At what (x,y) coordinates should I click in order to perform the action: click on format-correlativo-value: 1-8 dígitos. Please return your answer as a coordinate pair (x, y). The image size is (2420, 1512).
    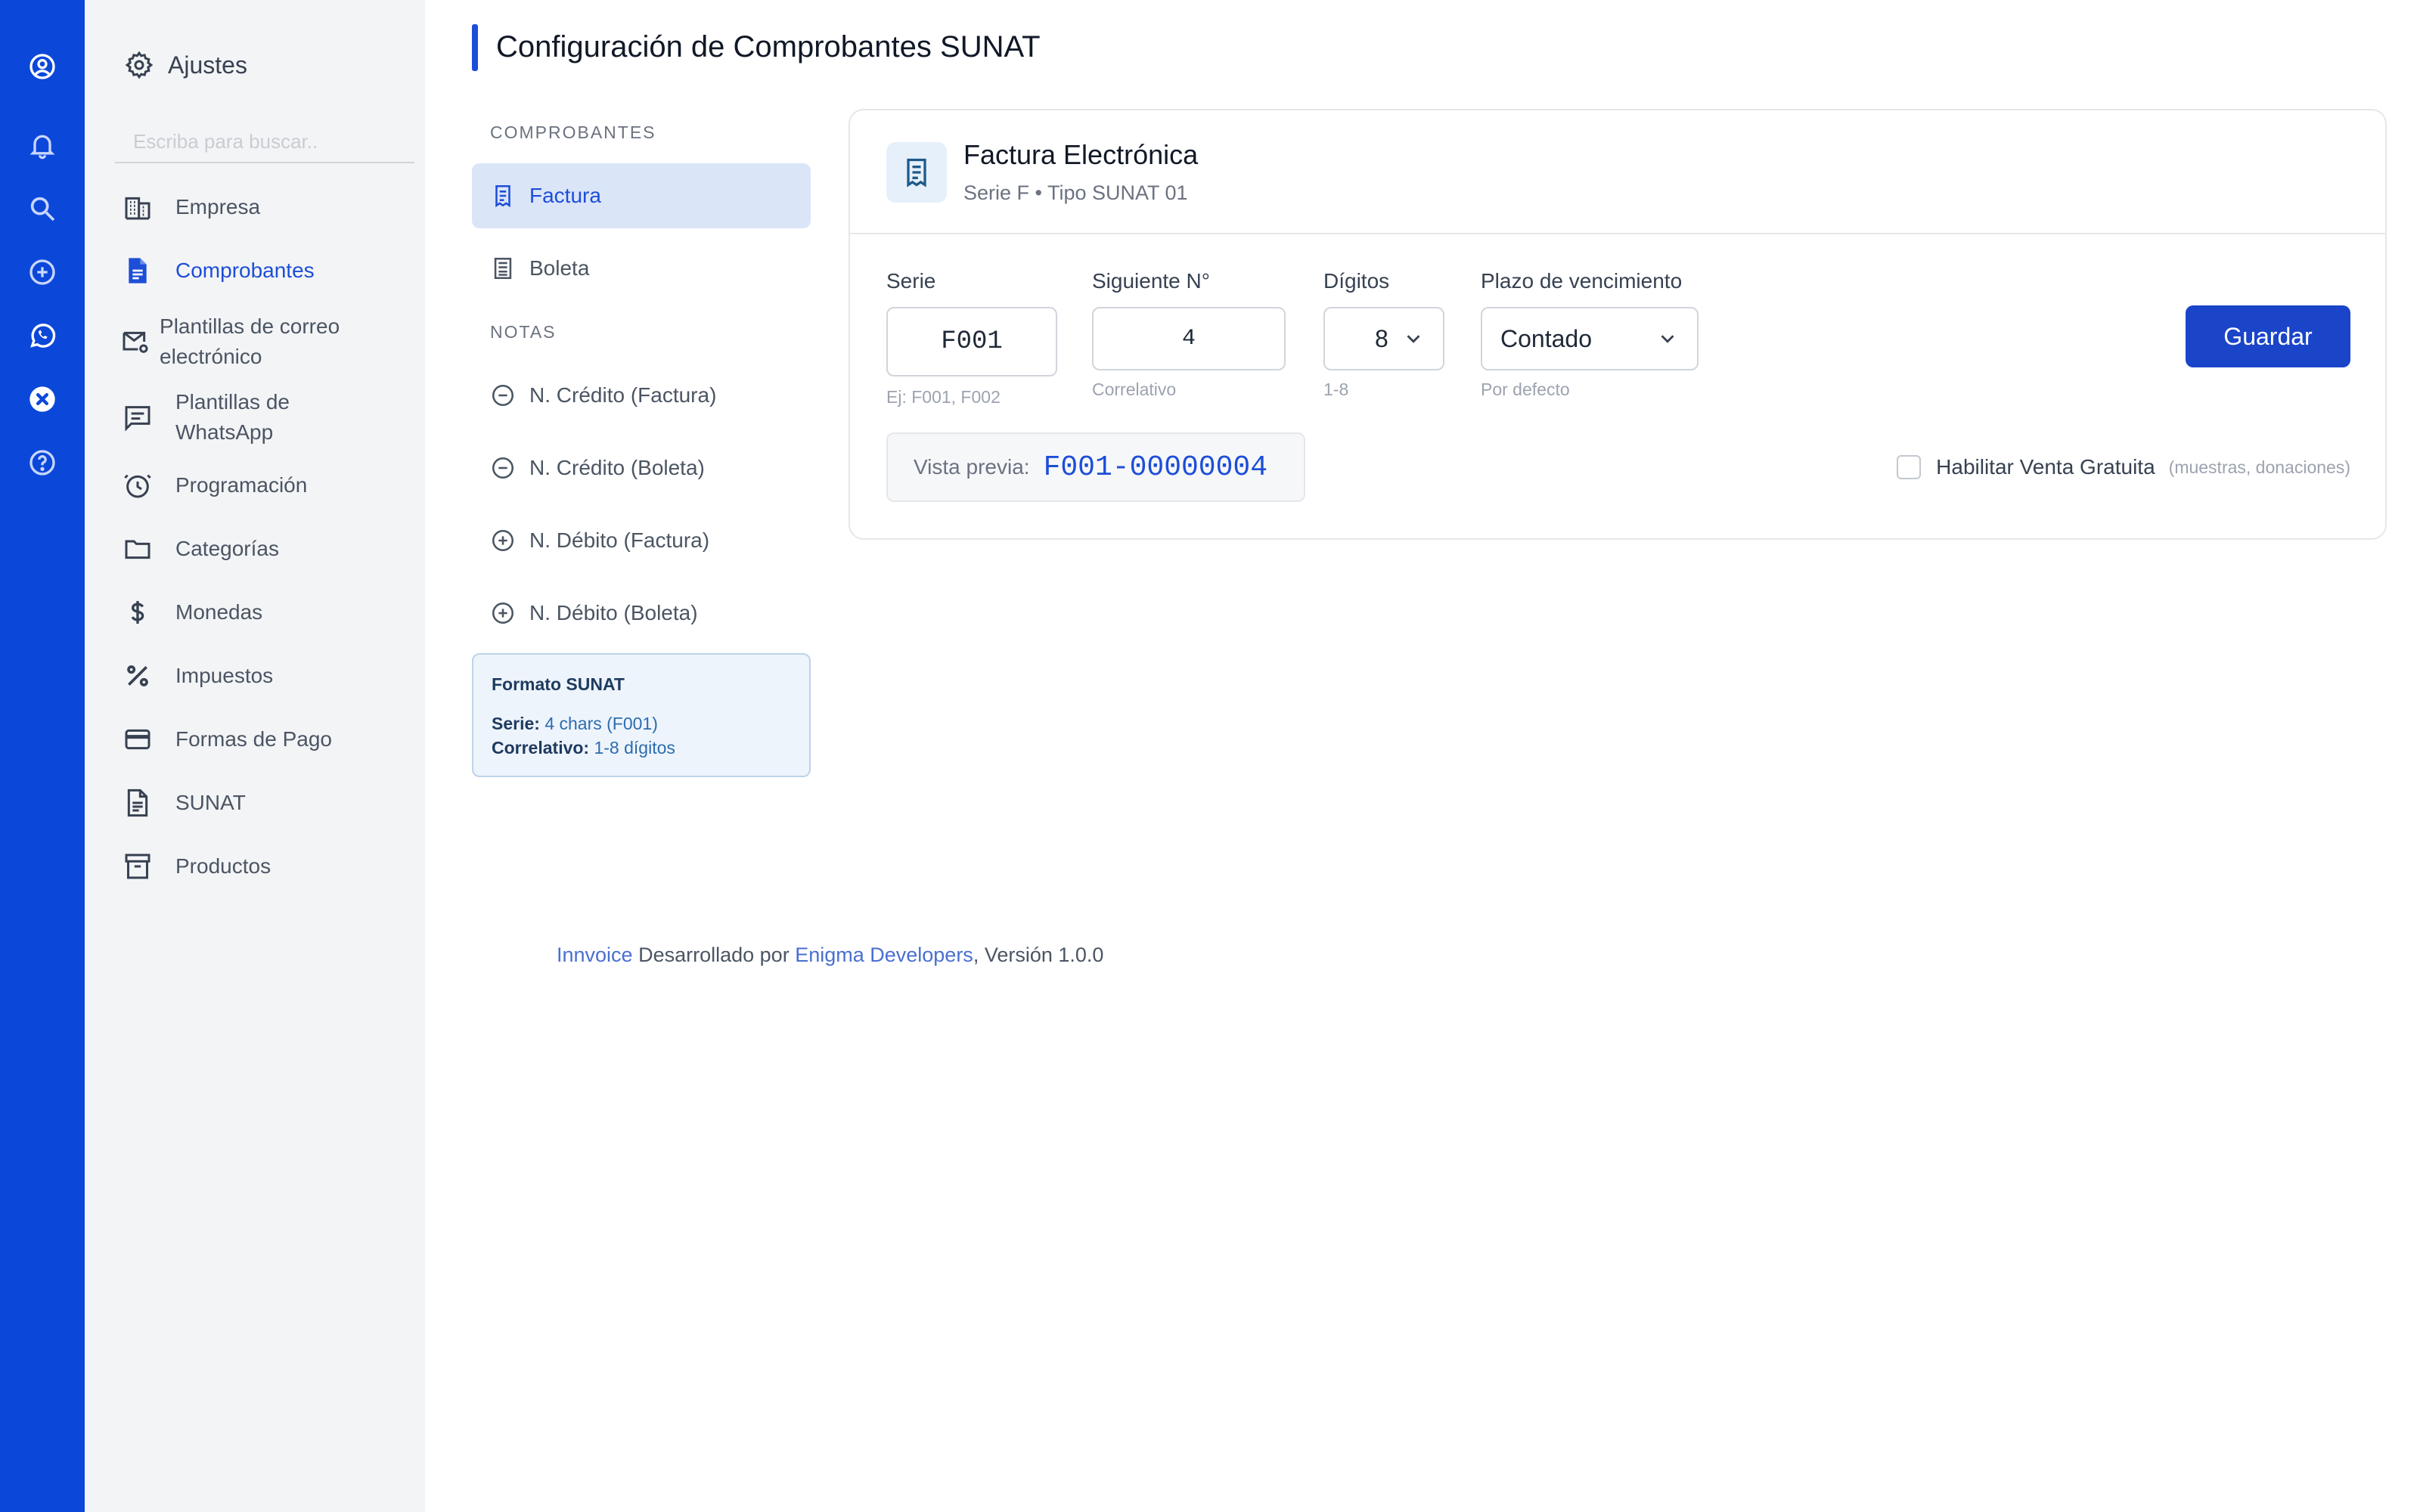
    Looking at the image, I should click on (634, 748).